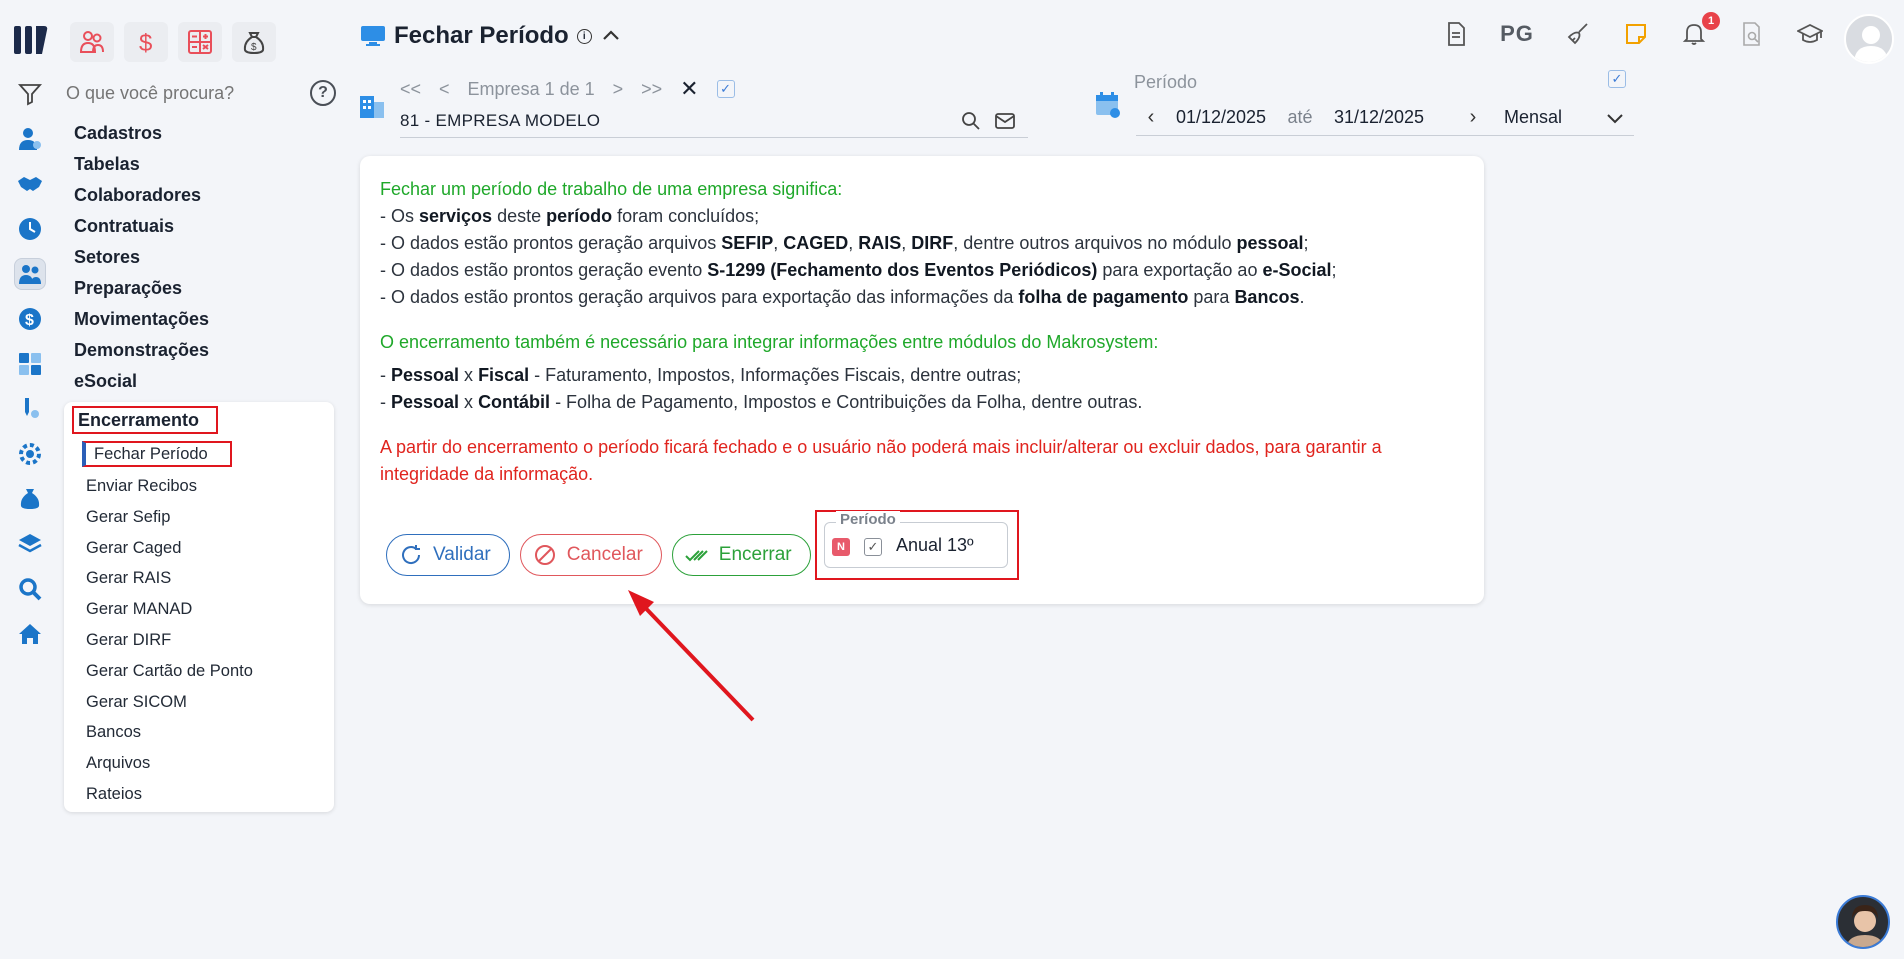 The height and width of the screenshot is (959, 1904). I want to click on rail-configuracoes, so click(30, 454).